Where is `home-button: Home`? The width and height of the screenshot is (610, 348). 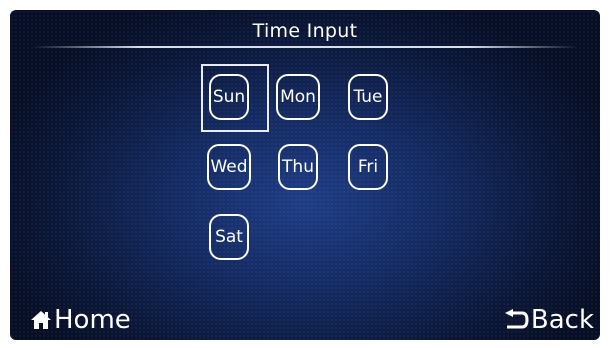
home-button: Home is located at coordinates (80, 320).